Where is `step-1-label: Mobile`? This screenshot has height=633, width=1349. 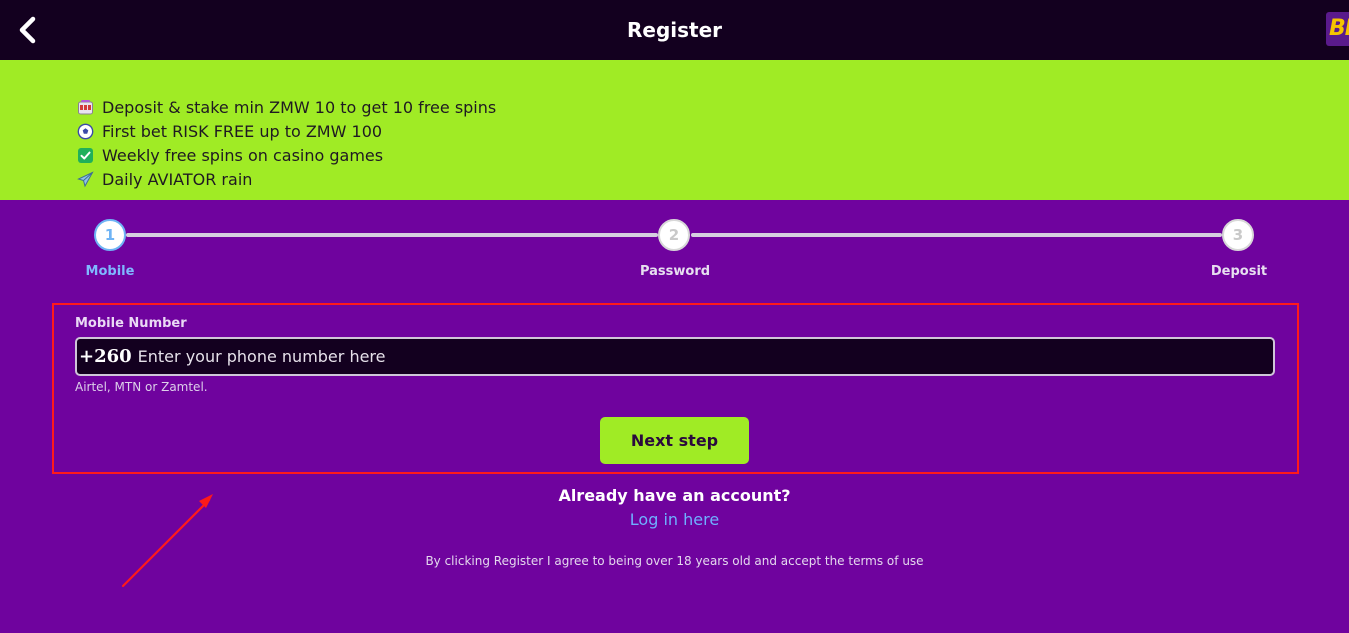
step-1-label: Mobile is located at coordinates (110, 271).